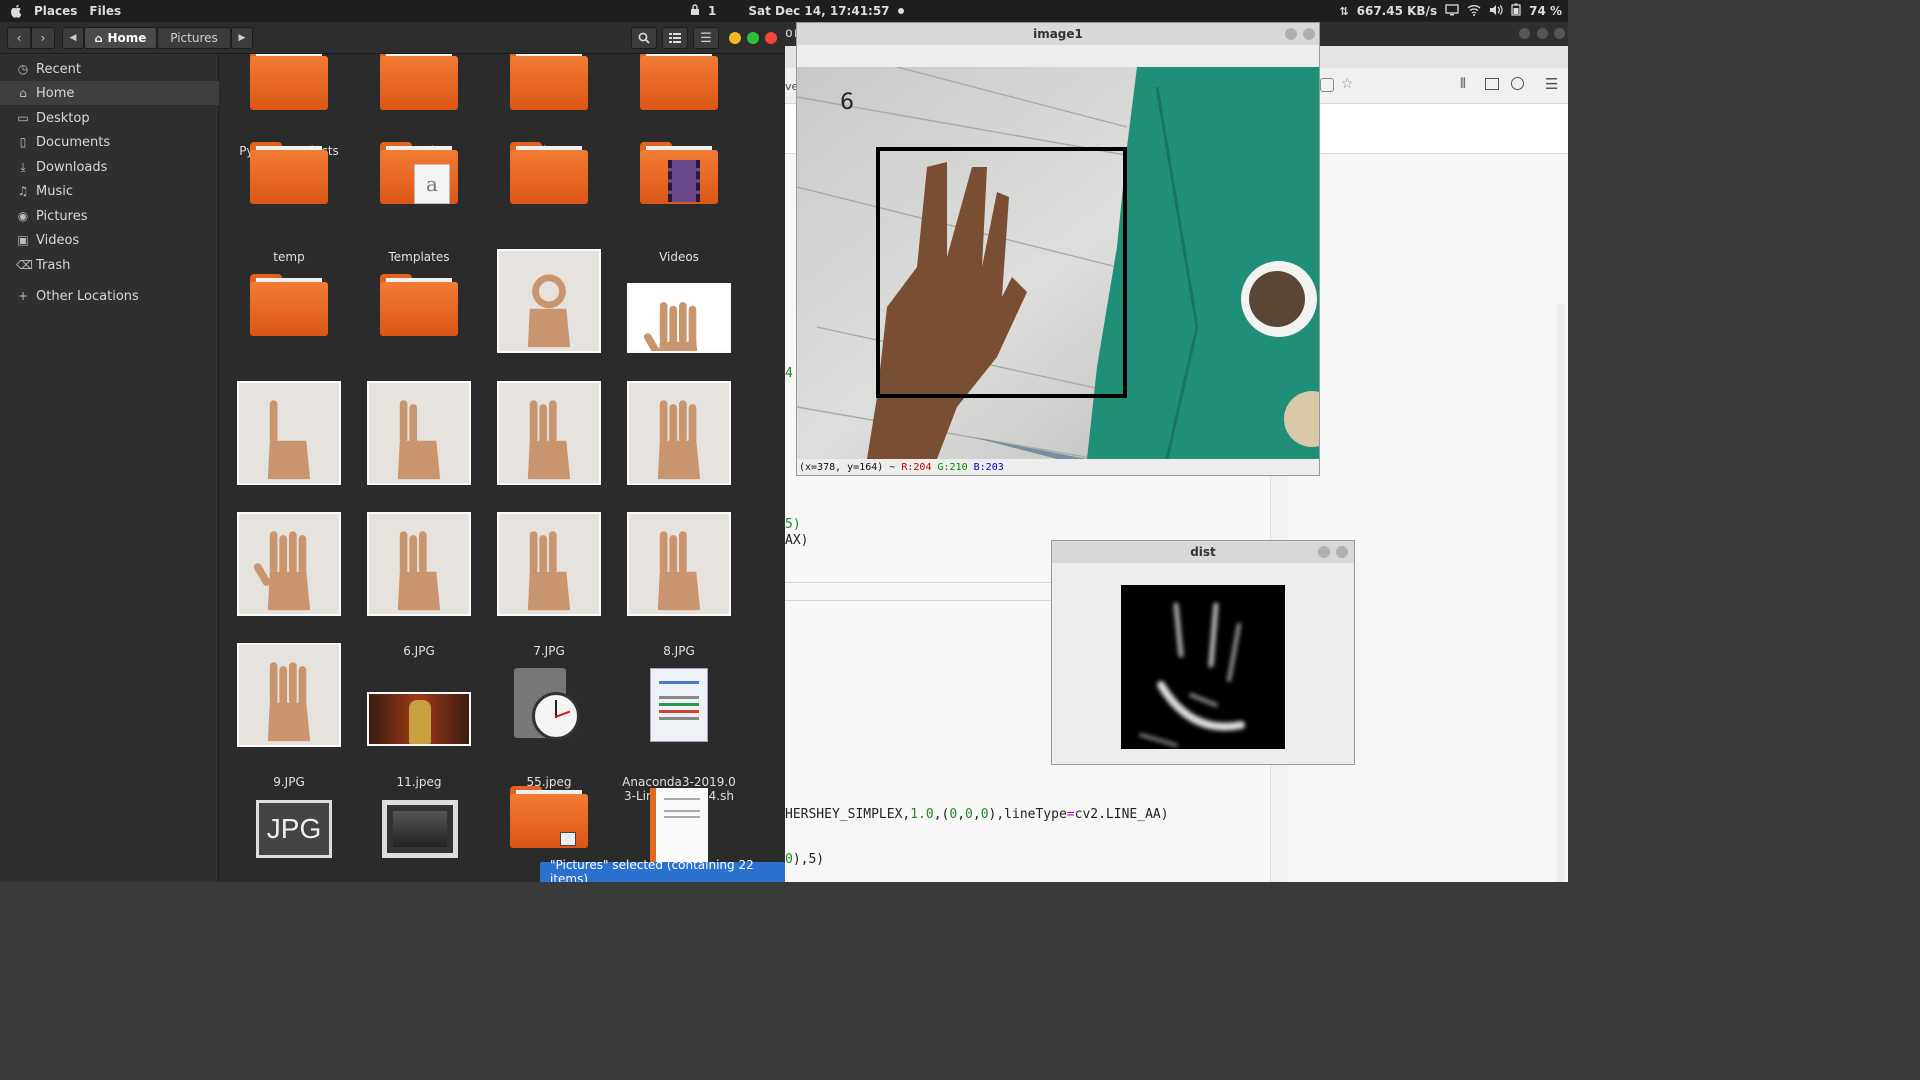 Image resolution: width=1920 pixels, height=1080 pixels. Describe the element at coordinates (127, 38) in the screenshot. I see `path-home-label: Home` at that location.